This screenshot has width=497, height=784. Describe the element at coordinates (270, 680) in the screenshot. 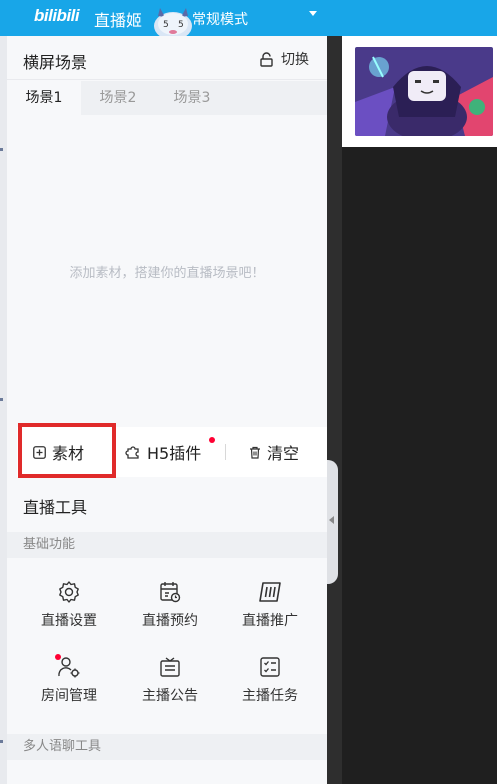

I see `tool-streamer-tasks: 主播任务` at that location.